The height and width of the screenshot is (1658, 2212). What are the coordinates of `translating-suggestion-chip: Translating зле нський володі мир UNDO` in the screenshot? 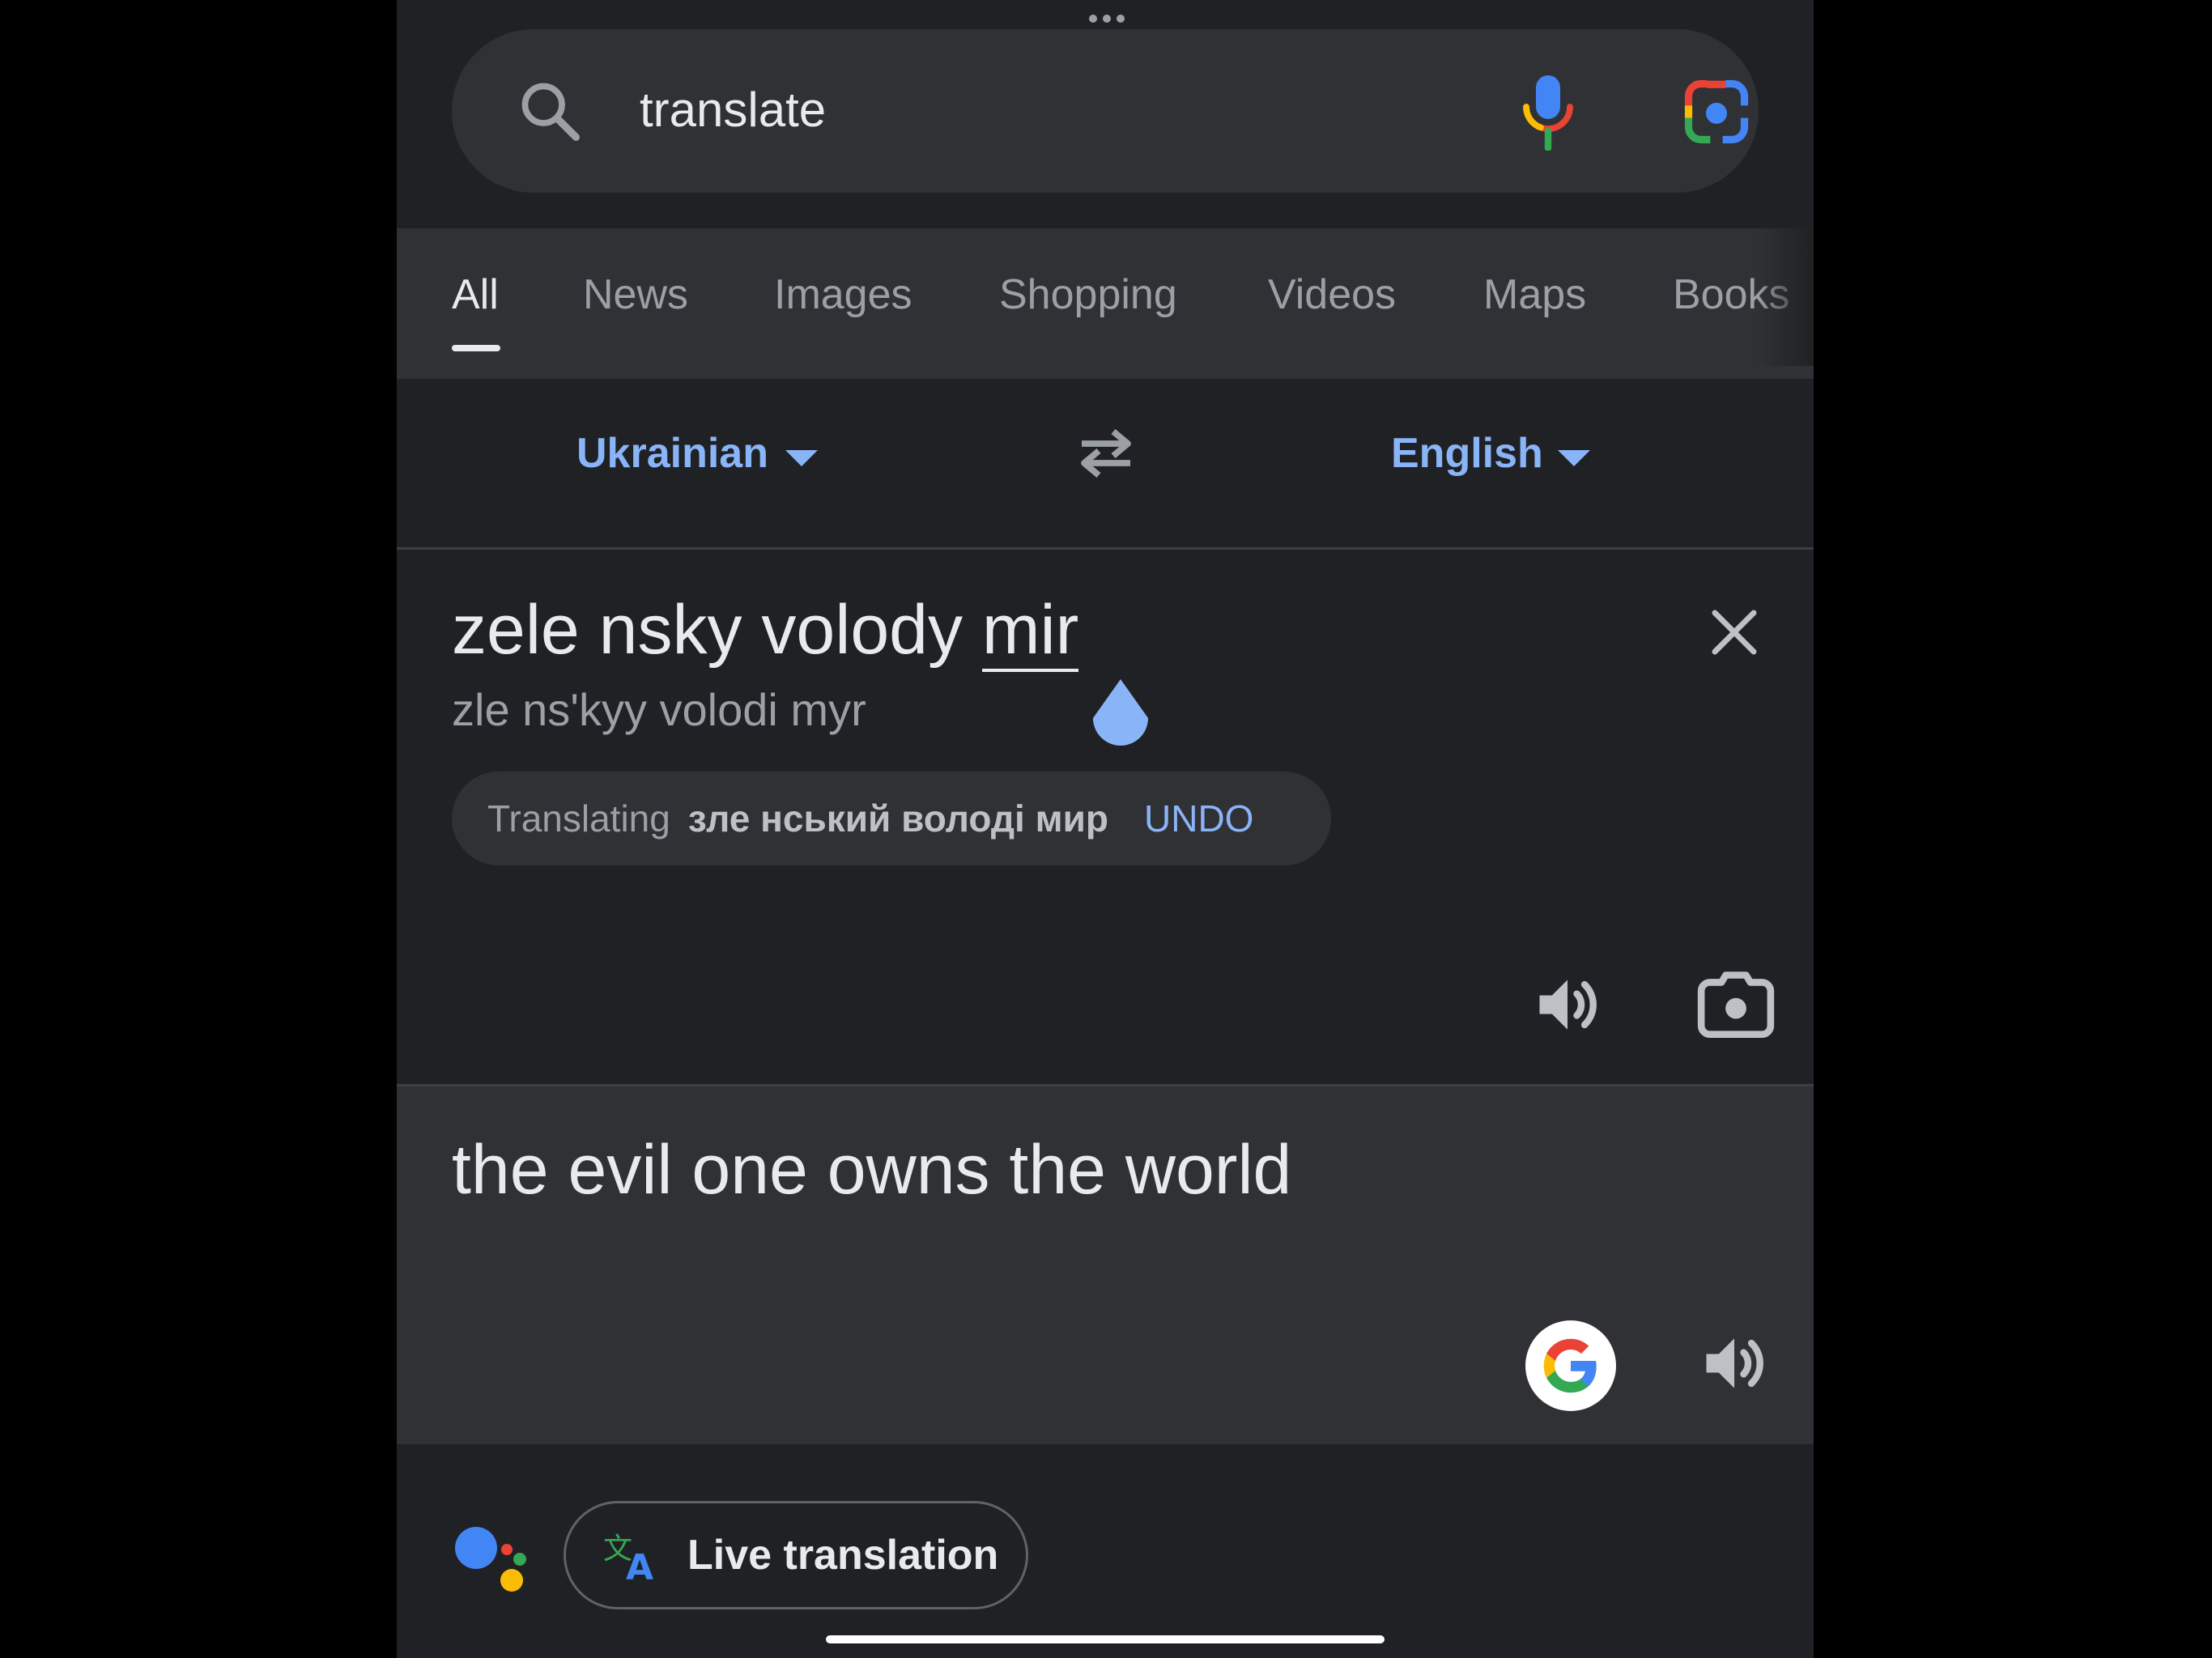 It's located at (892, 818).